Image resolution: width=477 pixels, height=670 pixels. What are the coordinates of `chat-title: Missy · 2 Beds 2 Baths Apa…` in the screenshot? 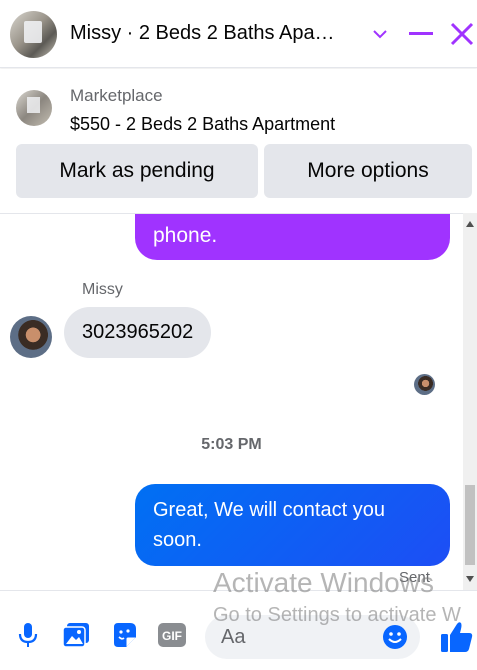 It's located at (215, 33).